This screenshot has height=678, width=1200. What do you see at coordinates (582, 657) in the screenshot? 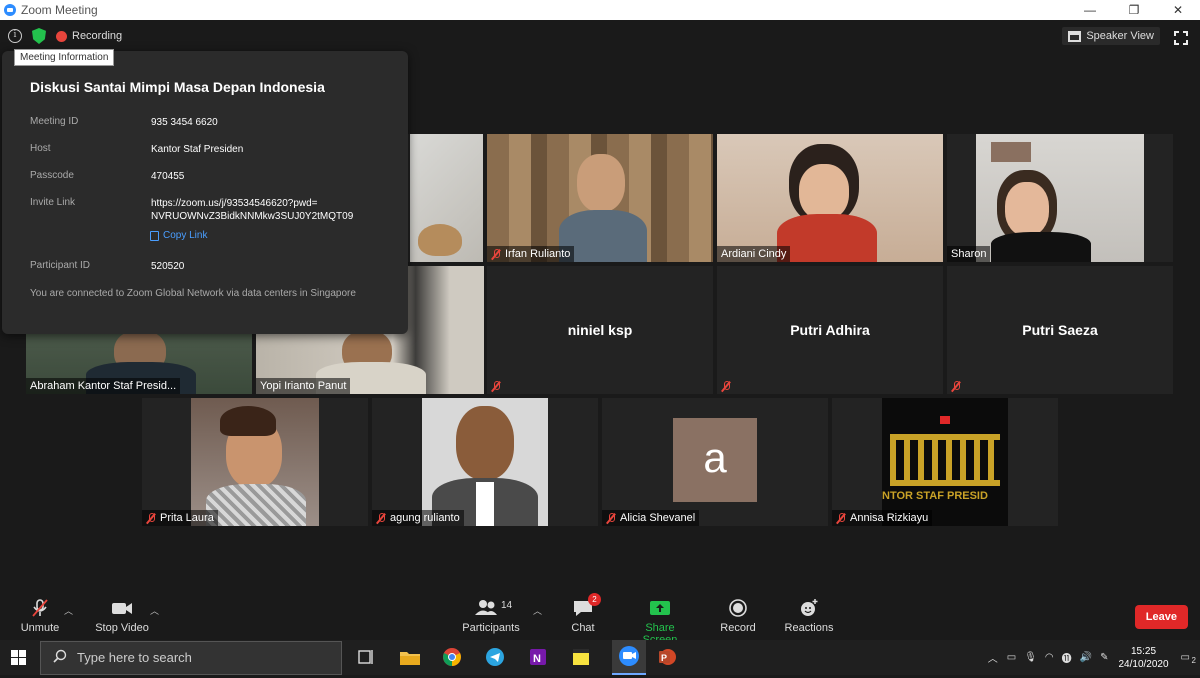
I see `sticky-notes-icon` at bounding box center [582, 657].